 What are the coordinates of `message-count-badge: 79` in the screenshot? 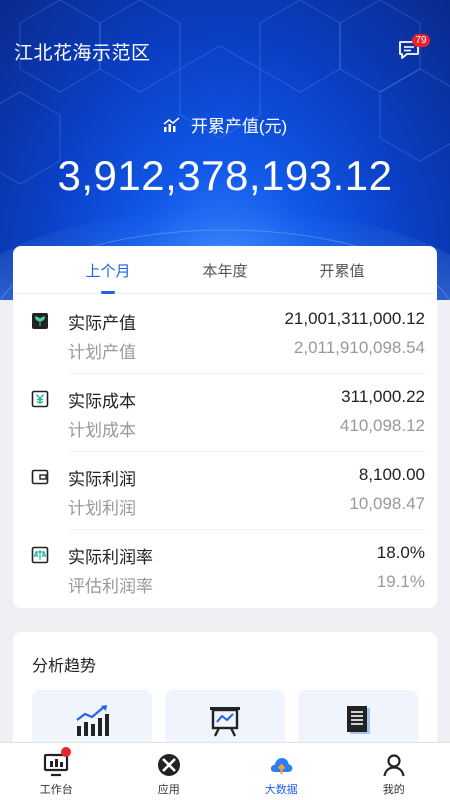 It's located at (421, 40).